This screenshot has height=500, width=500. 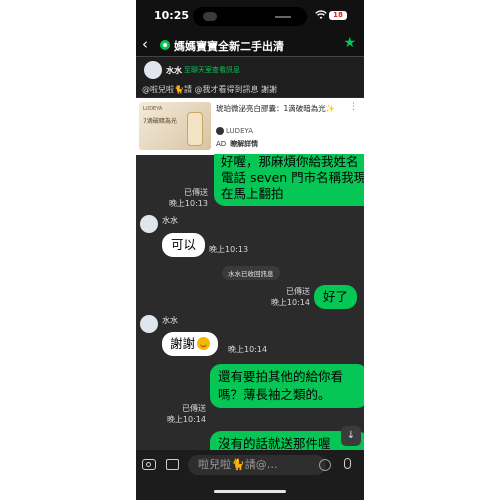 I want to click on smile-emoji-icon, so click(x=204, y=343).